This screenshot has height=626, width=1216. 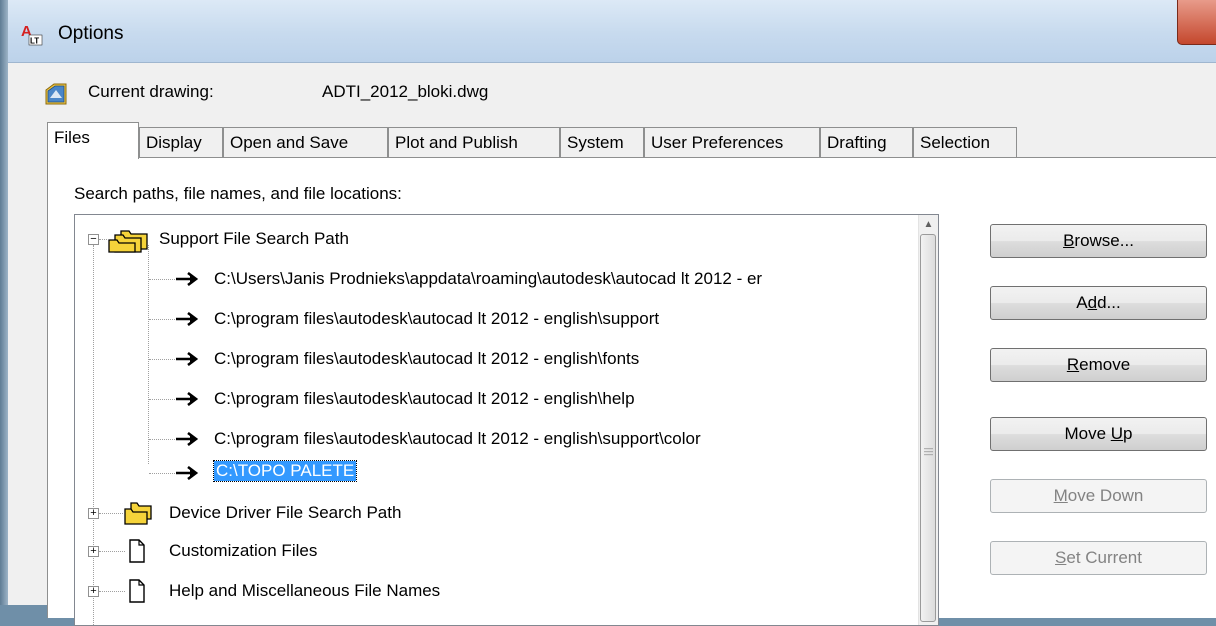 I want to click on tree-node-label: Device Driver File Search Path, so click(x=285, y=512).